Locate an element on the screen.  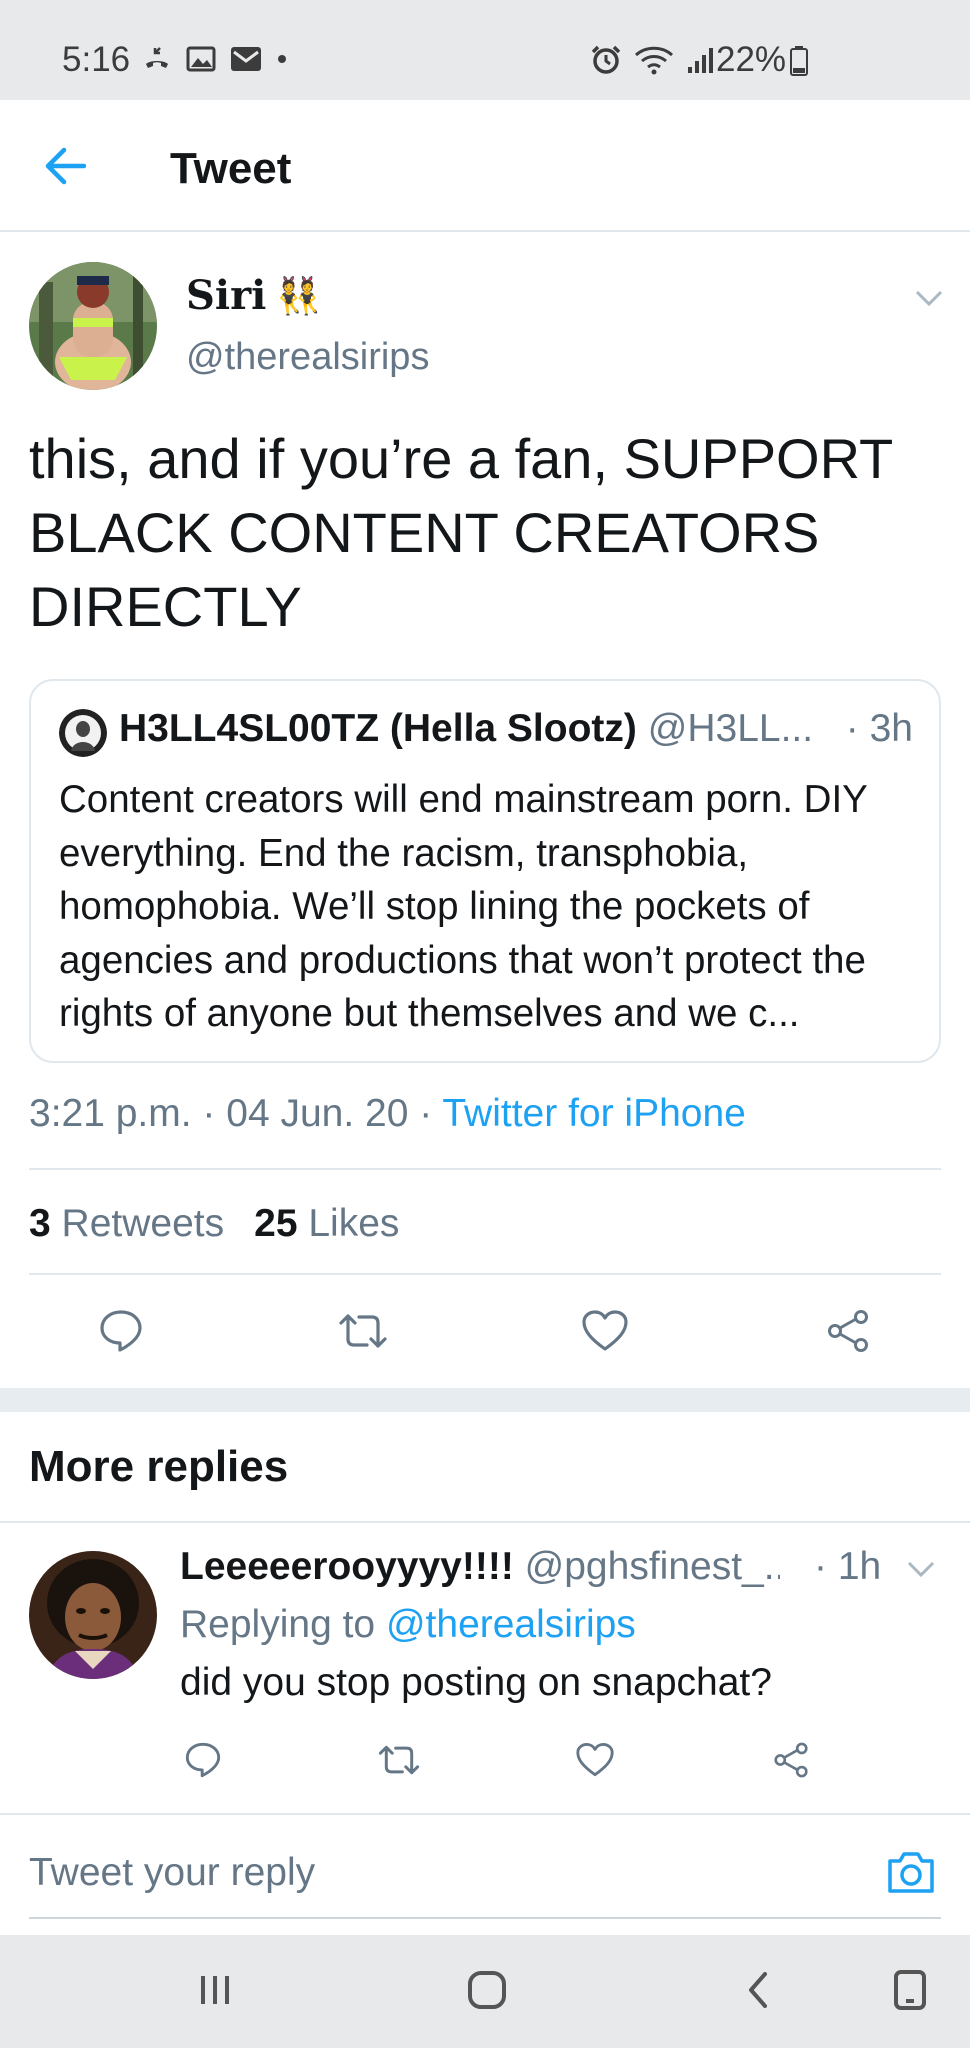
quote-author-name: H3LL4SL00TZ (Hella Slootz) is located at coordinates (378, 728).